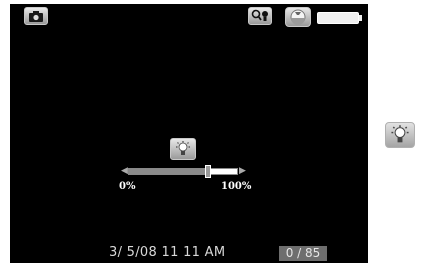 Image resolution: width=427 pixels, height=267 pixels. Describe the element at coordinates (167, 252) in the screenshot. I see `datetime-label: 3/ 5/08 11 11 AM` at that location.